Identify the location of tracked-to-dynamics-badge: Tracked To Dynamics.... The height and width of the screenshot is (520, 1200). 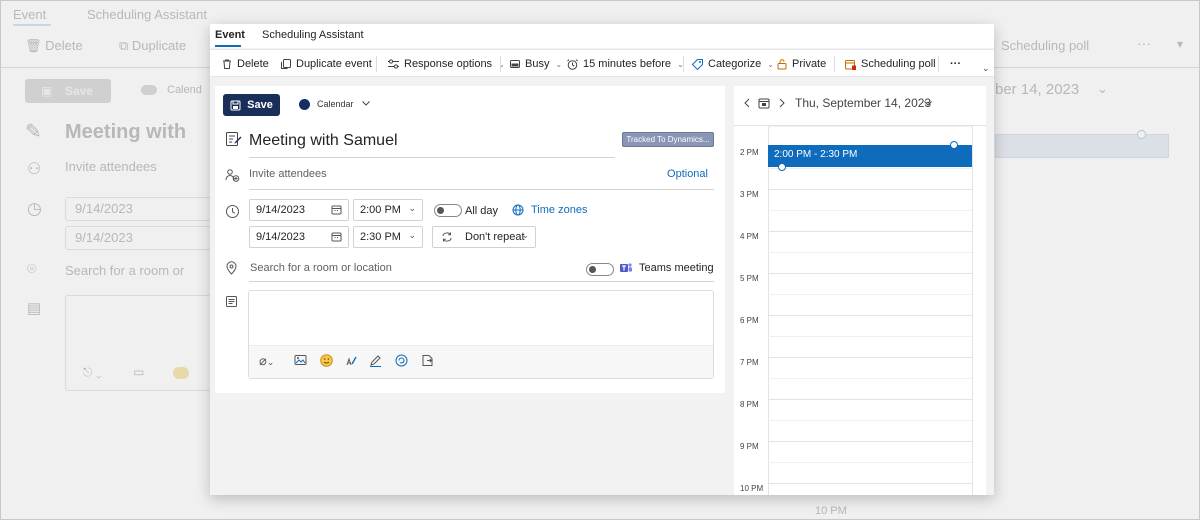
(668, 139).